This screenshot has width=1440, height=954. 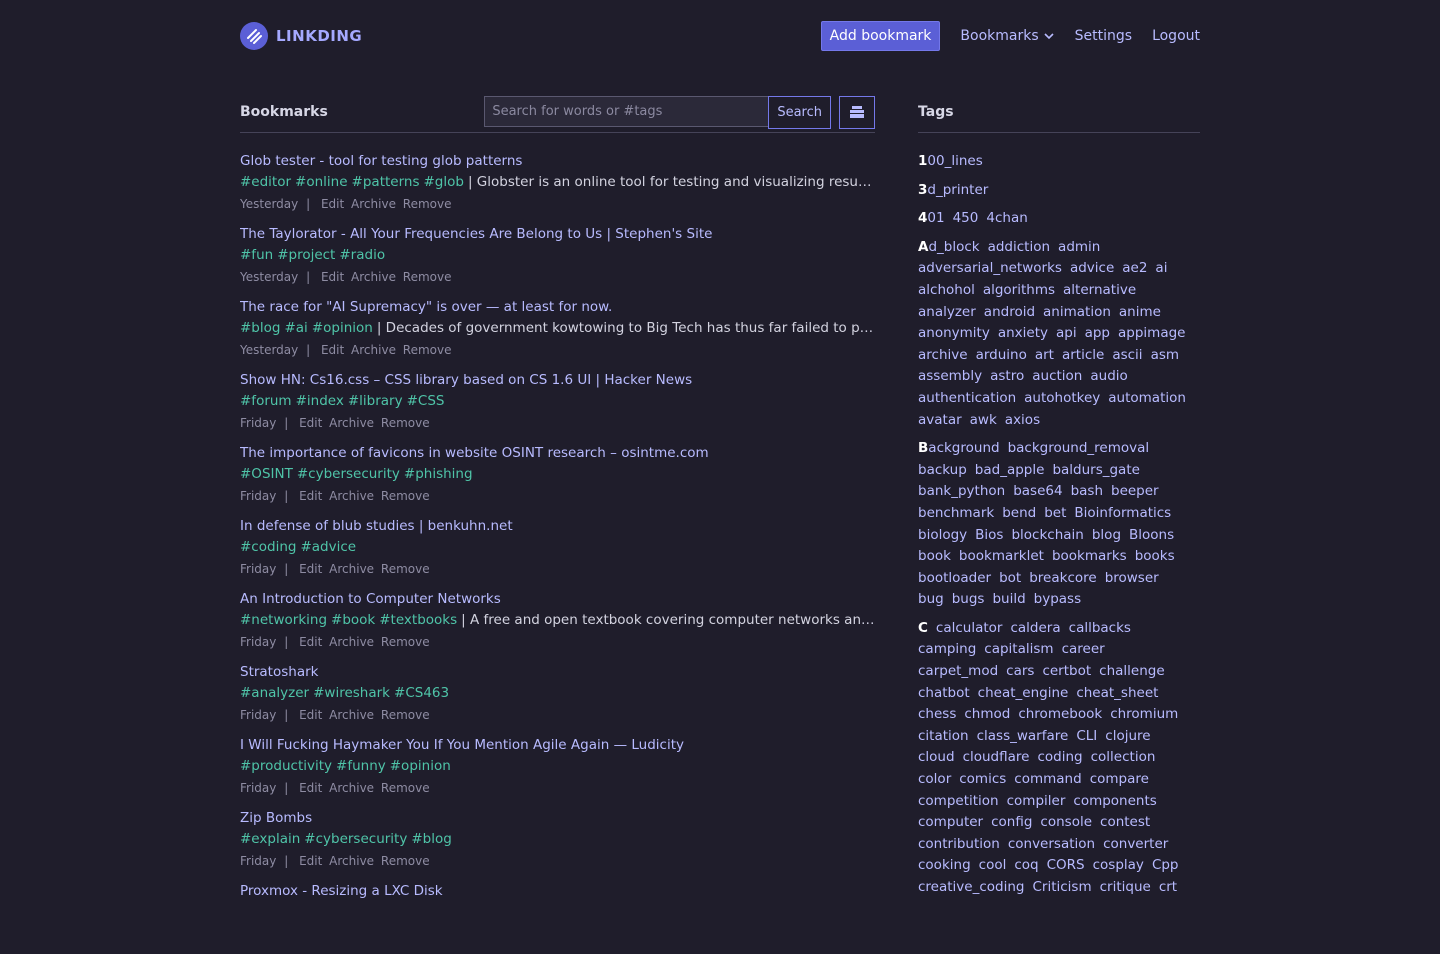 I want to click on tag-link: blockchain, so click(x=1047, y=536).